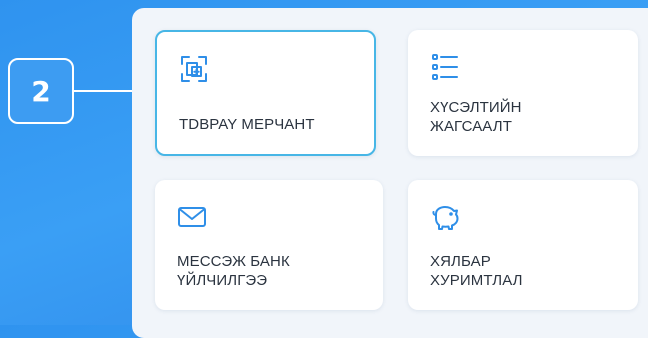  Describe the element at coordinates (194, 69) in the screenshot. I see `merchant-scan-icon` at that location.